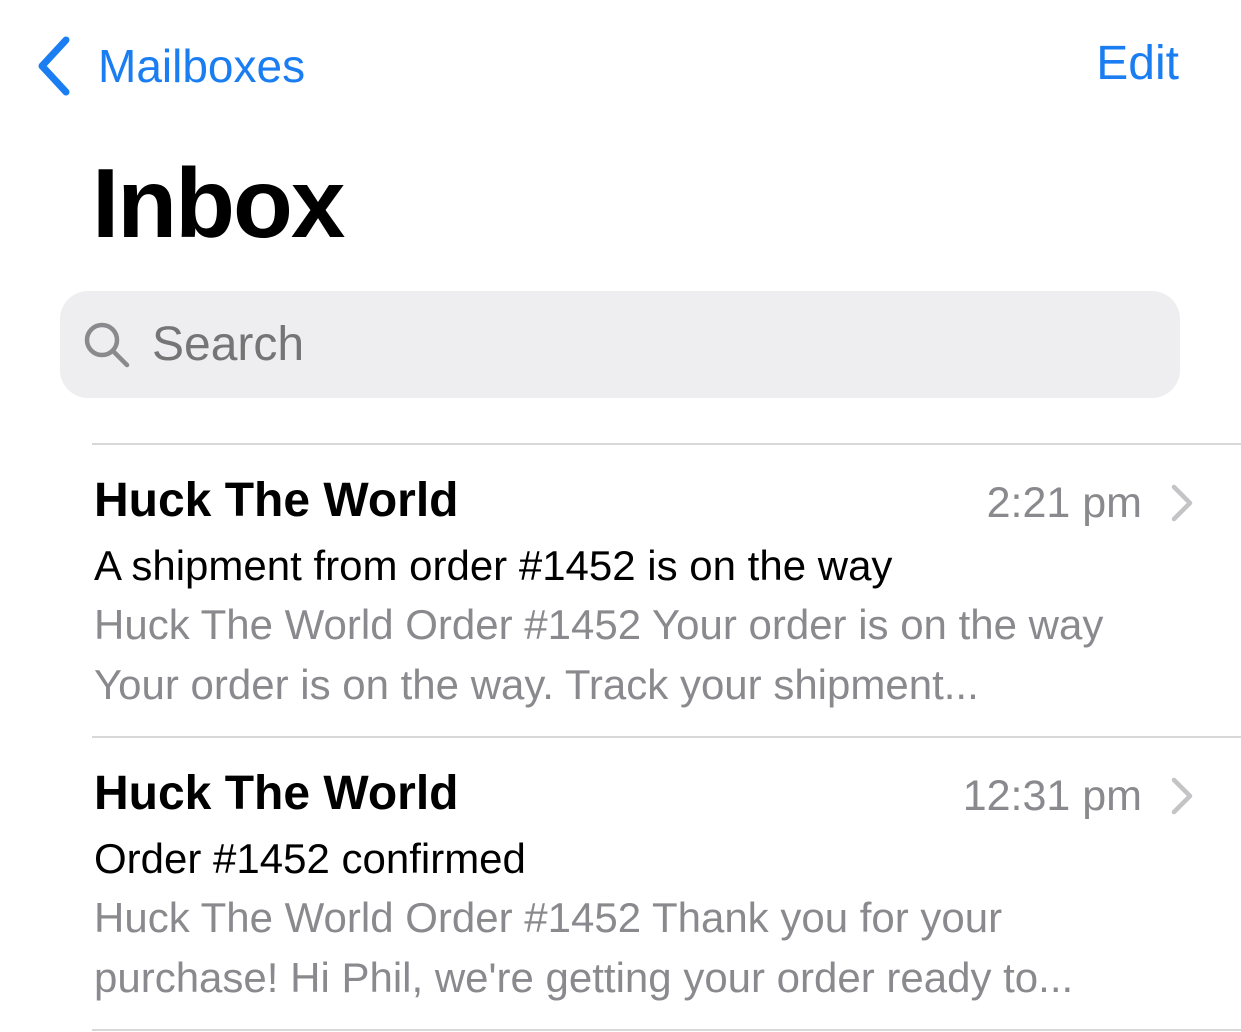 The image size is (1241, 1032). I want to click on search-input, so click(602, 344).